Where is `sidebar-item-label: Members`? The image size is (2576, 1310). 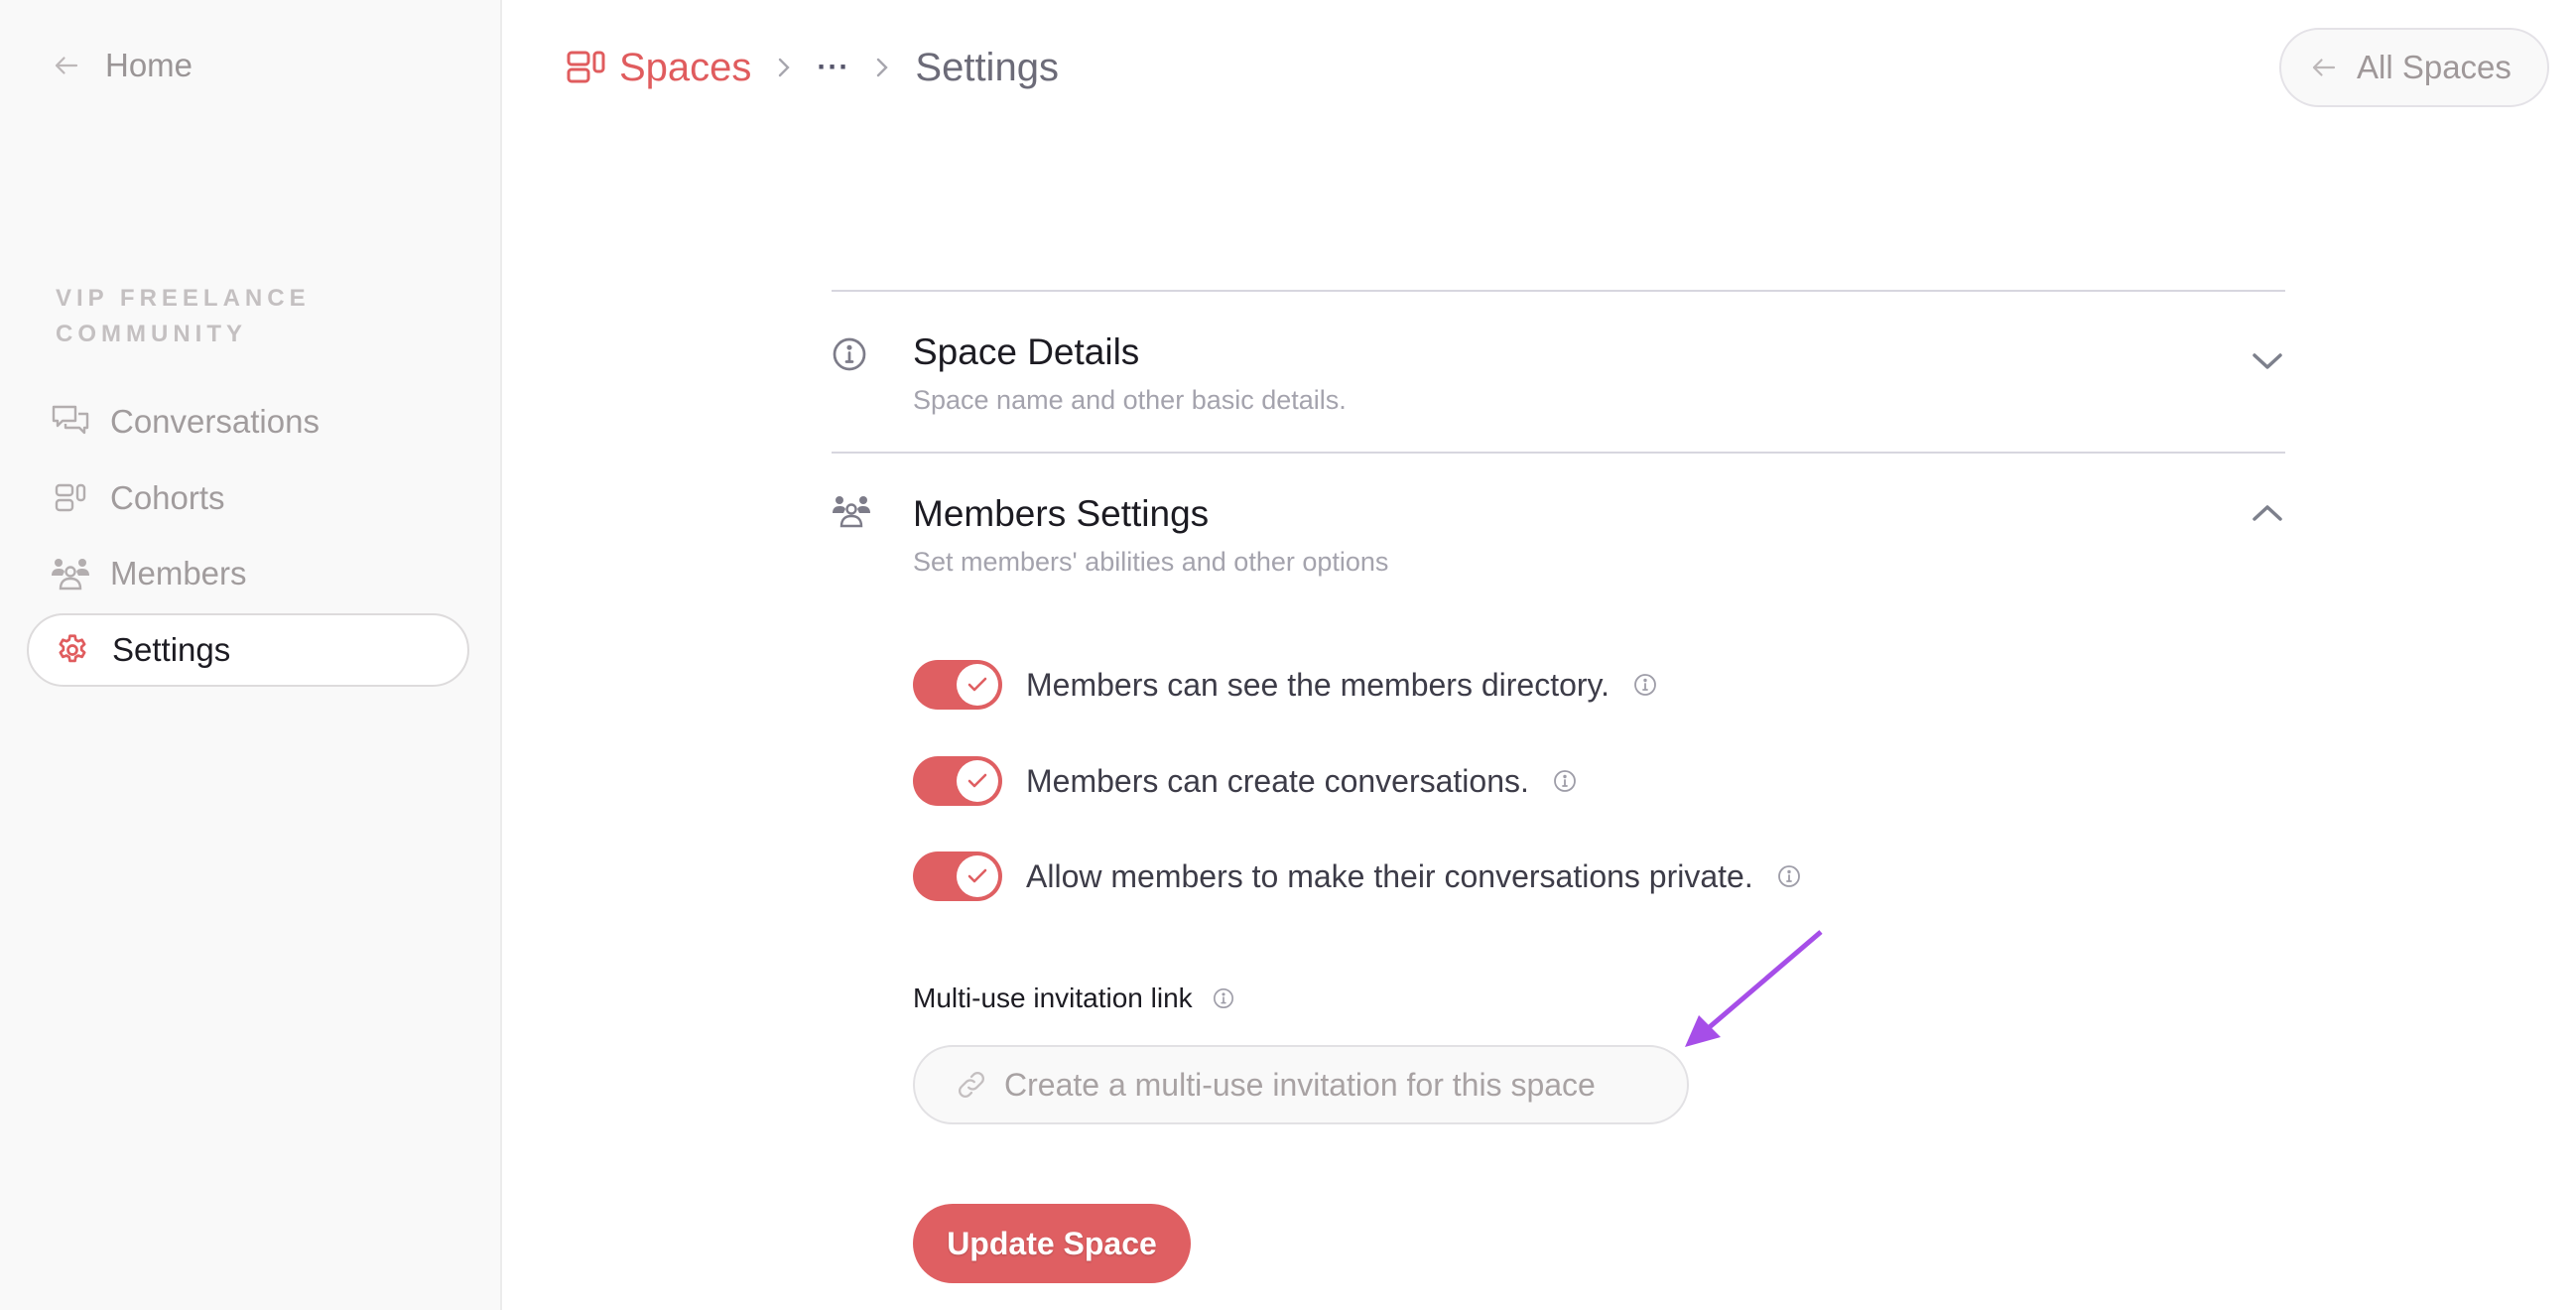
sidebar-item-label: Members is located at coordinates (179, 573).